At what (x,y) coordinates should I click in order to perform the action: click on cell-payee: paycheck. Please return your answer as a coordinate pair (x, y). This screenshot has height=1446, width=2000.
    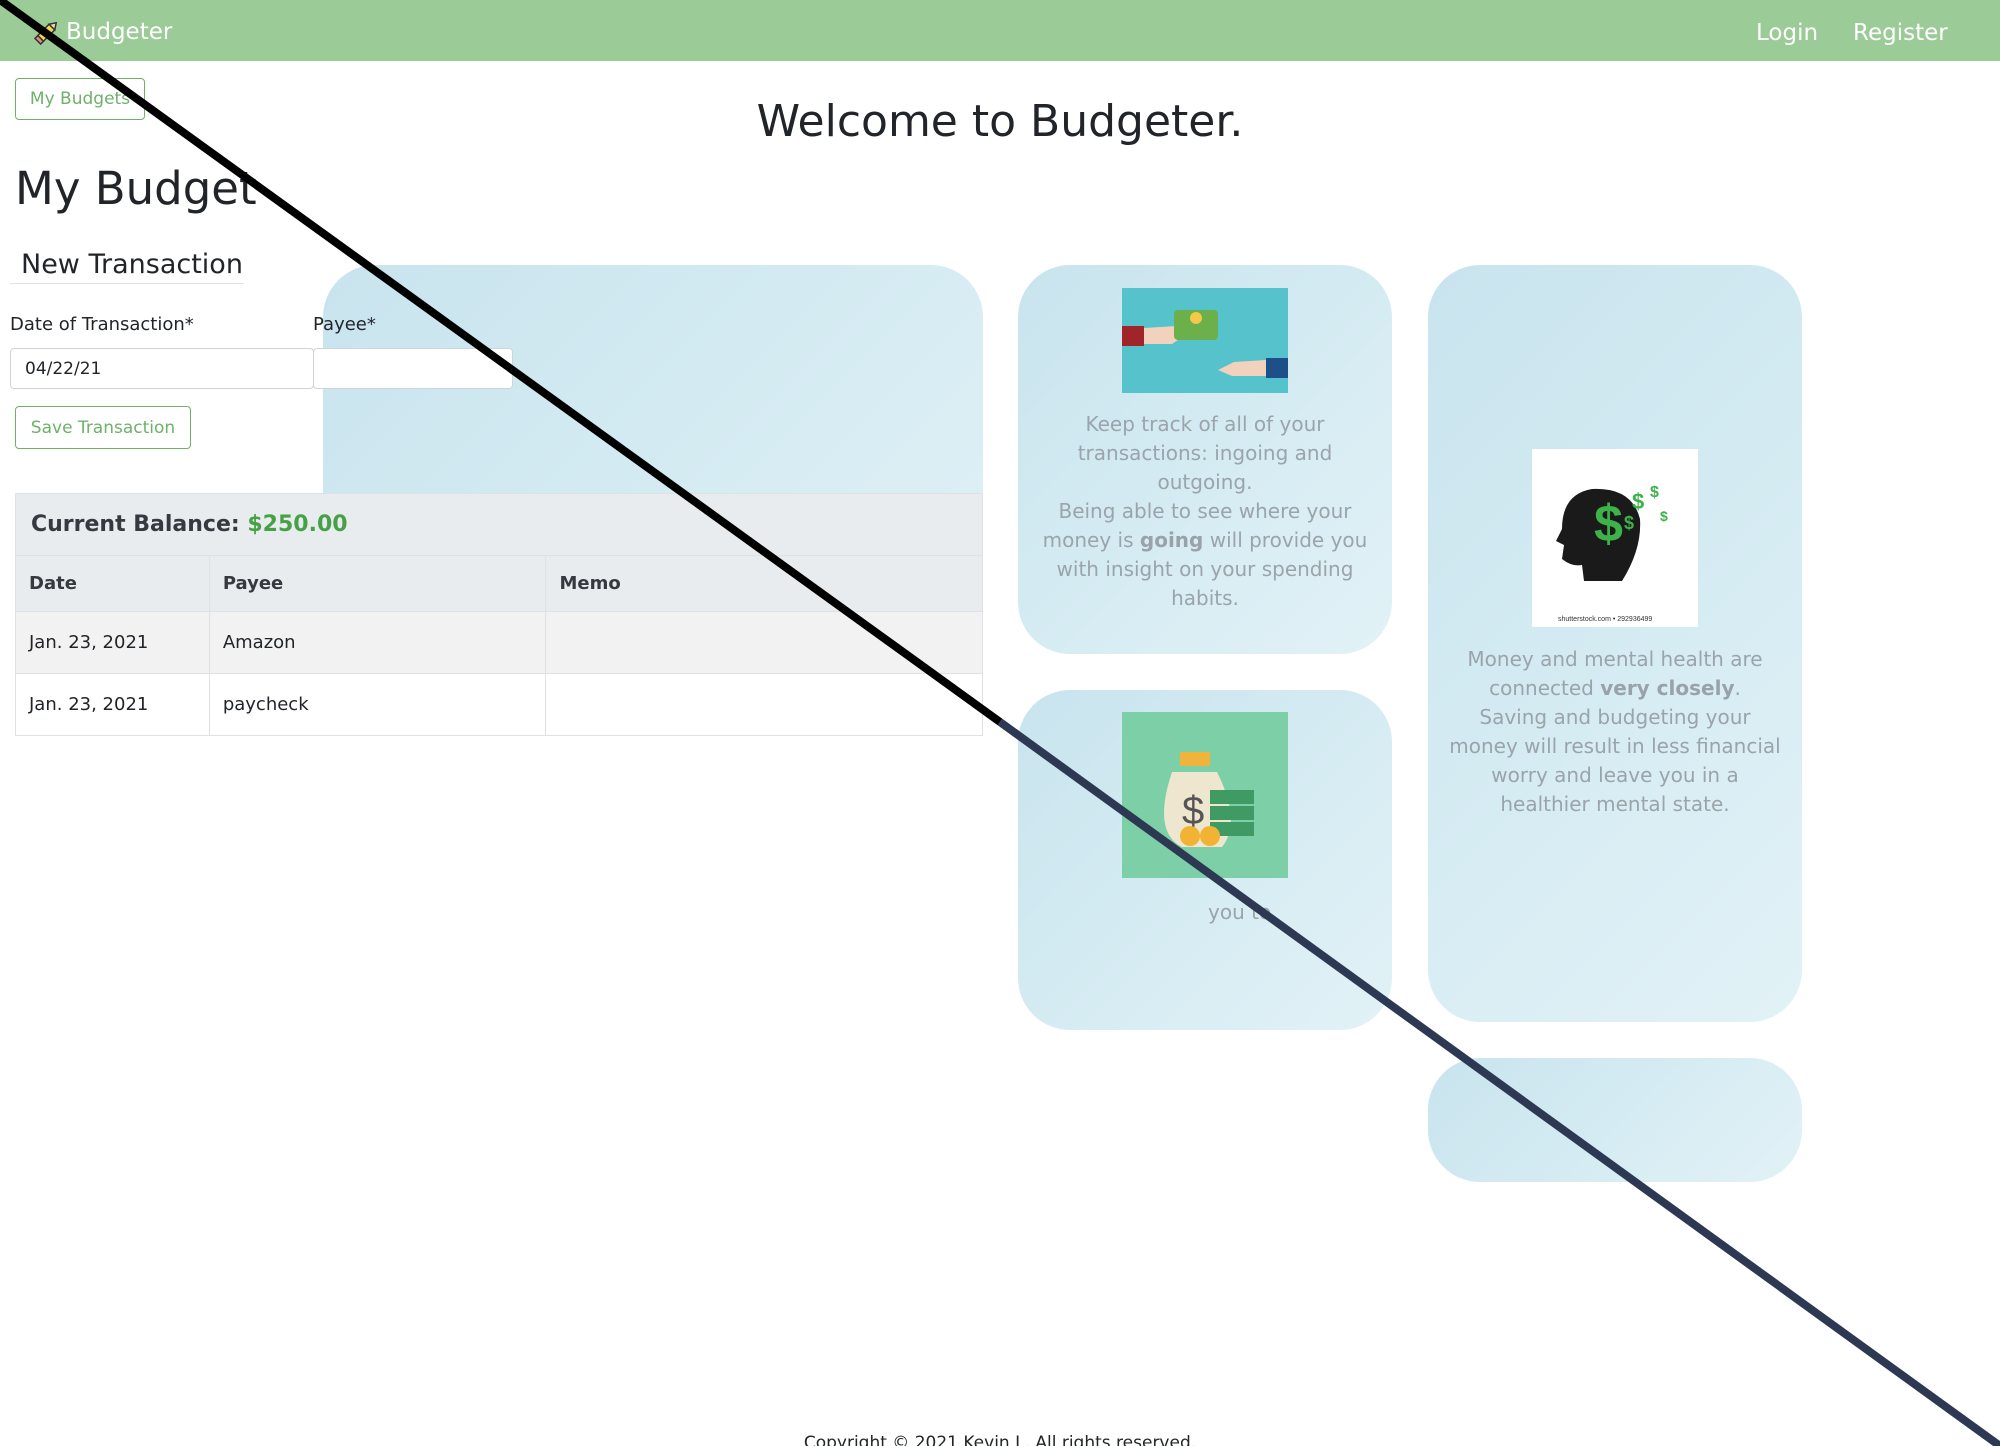
    Looking at the image, I should click on (377, 704).